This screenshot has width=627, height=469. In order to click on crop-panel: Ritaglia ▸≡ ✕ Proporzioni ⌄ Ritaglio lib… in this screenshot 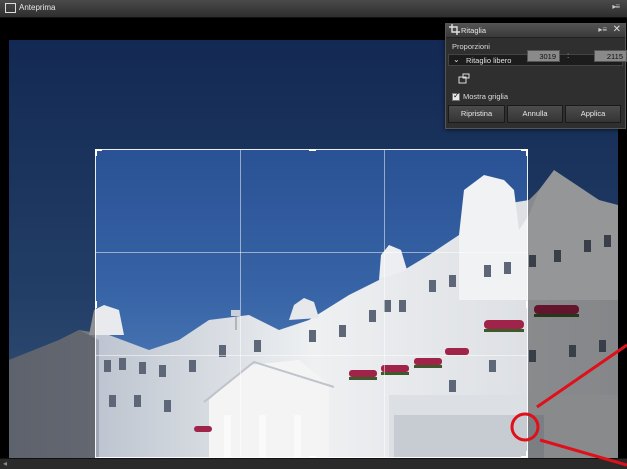, I will do `click(535, 76)`.